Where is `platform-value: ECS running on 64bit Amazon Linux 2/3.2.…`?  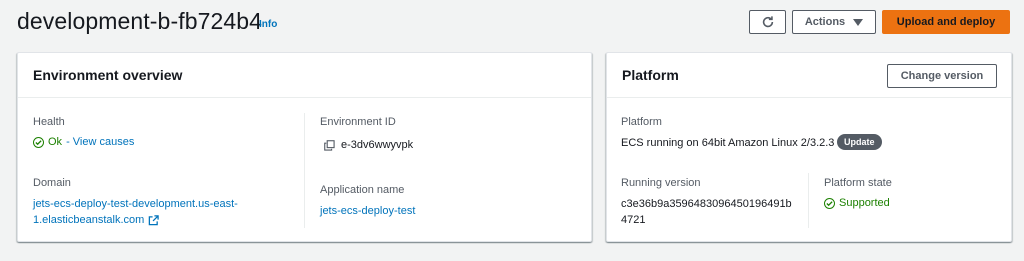 platform-value: ECS running on 64bit Amazon Linux 2/3.2.… is located at coordinates (728, 143).